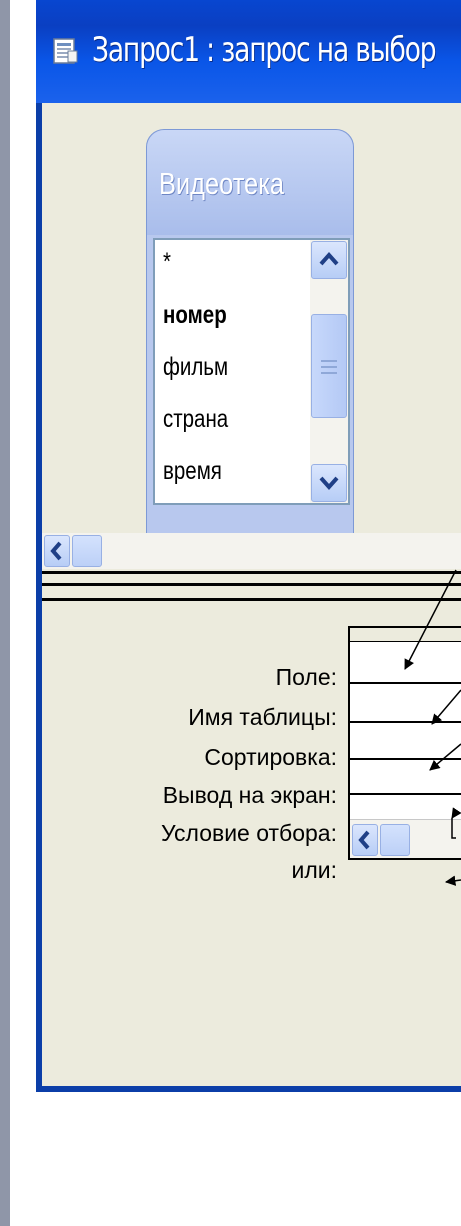  Describe the element at coordinates (456, 813) in the screenshot. I see `arrow-to-show` at that location.